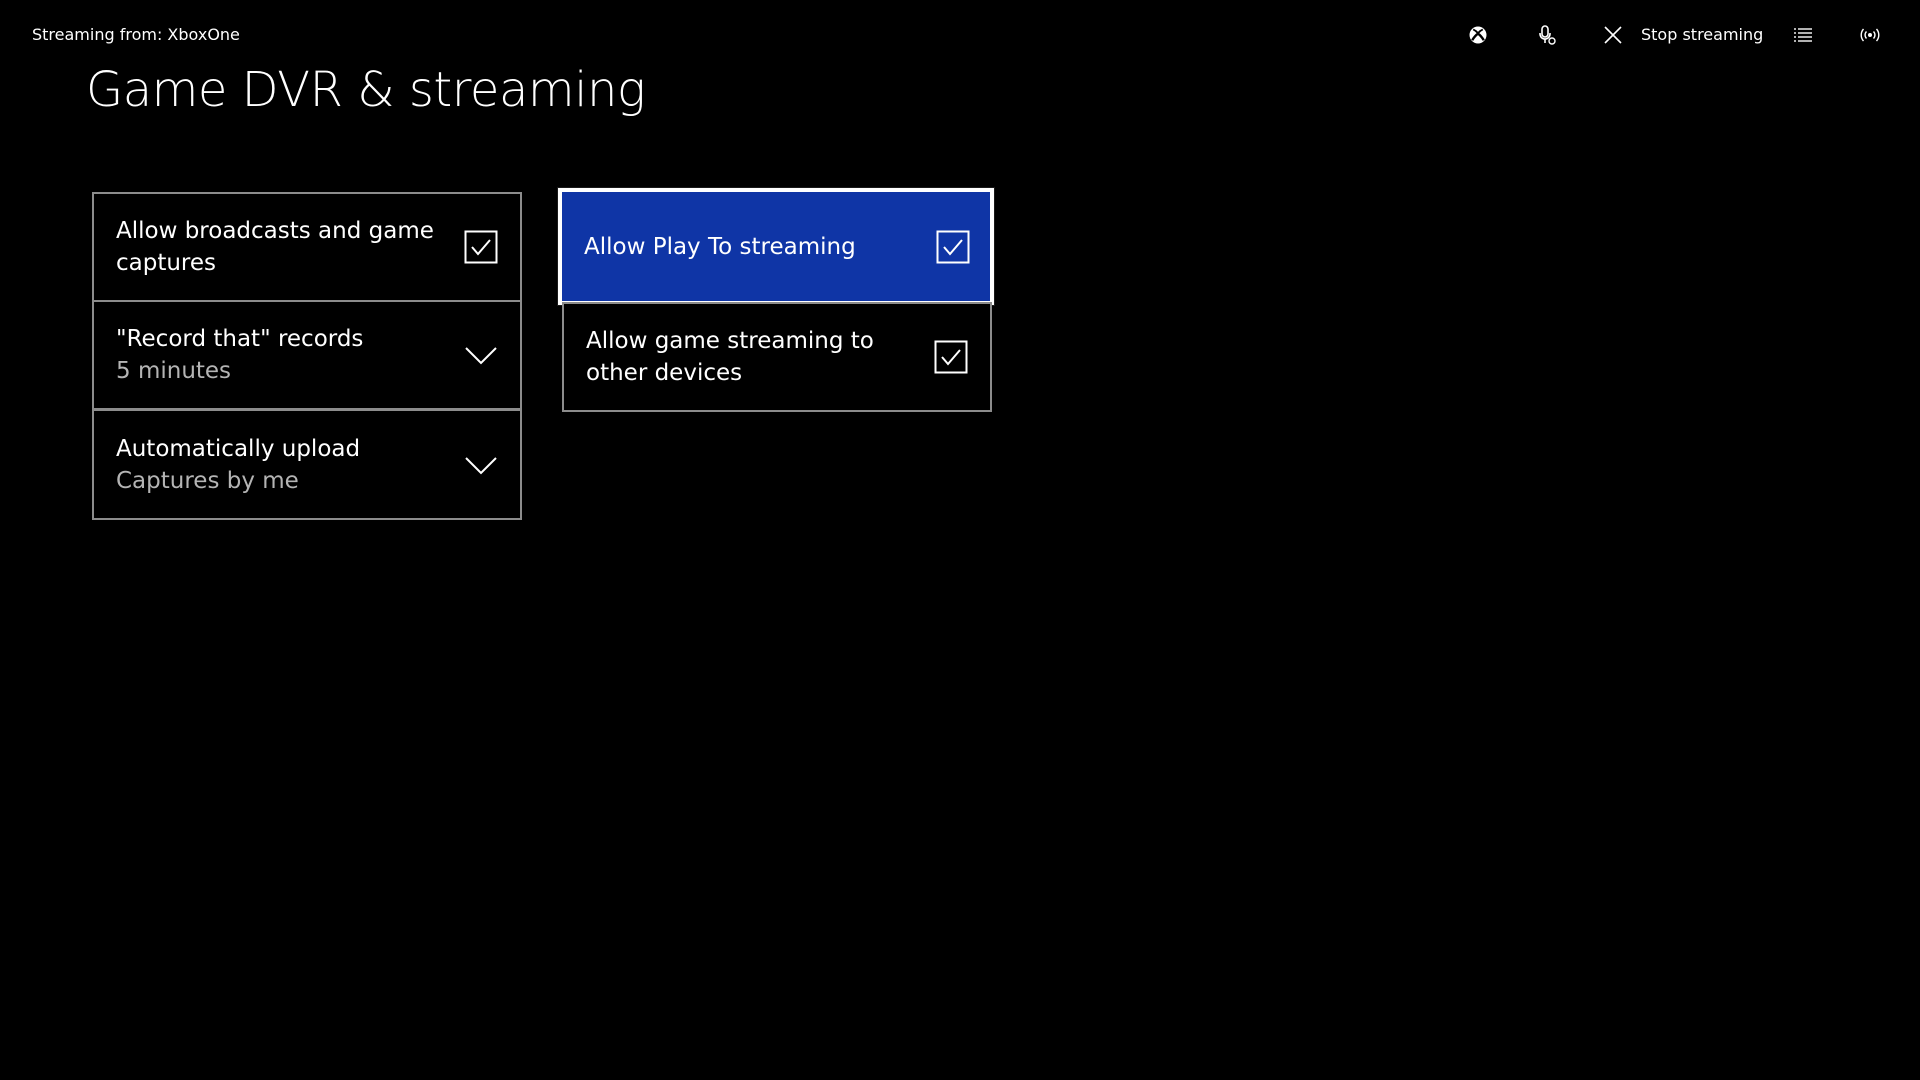 The width and height of the screenshot is (1920, 1080). What do you see at coordinates (1478, 35) in the screenshot?
I see `xbox-guide-icon` at bounding box center [1478, 35].